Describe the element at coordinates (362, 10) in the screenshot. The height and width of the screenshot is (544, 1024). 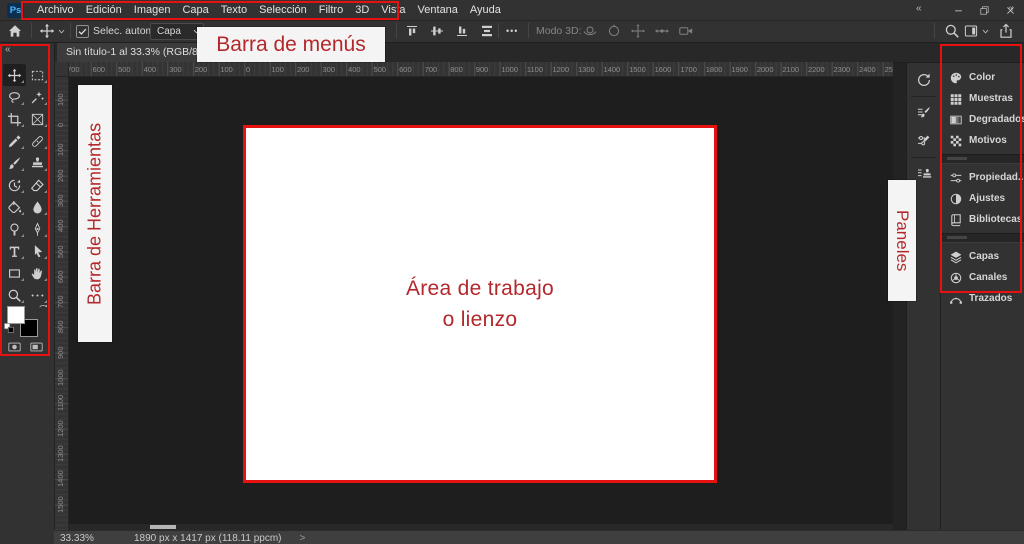
I see `menu-item-3d: 3D` at that location.